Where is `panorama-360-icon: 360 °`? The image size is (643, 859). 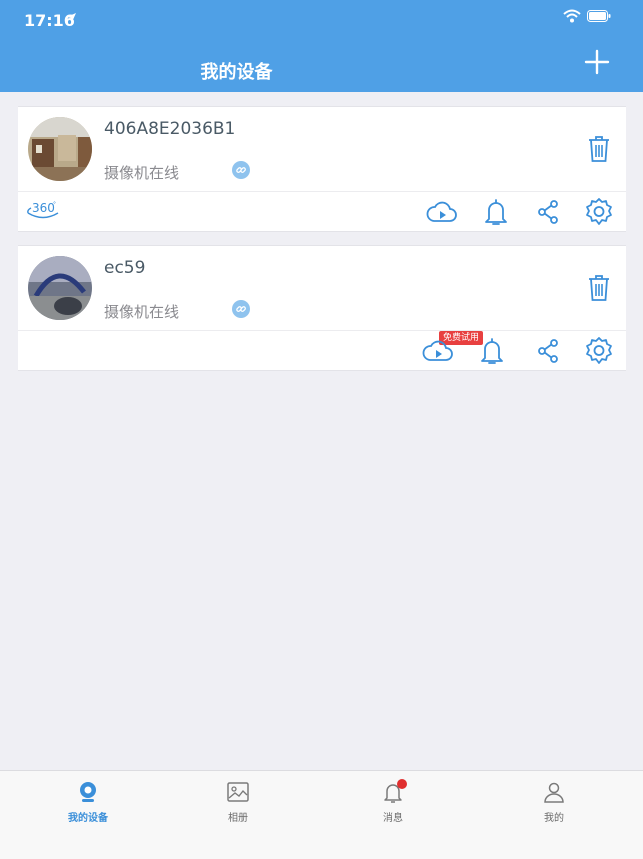
panorama-360-icon: 360 ° is located at coordinates (43, 210).